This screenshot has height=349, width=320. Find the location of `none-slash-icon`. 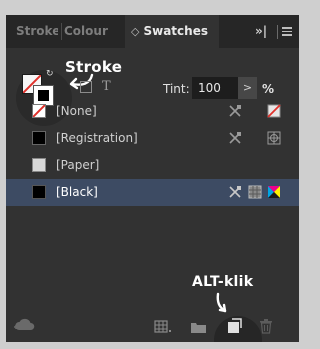

none-slash-icon is located at coordinates (39, 111).